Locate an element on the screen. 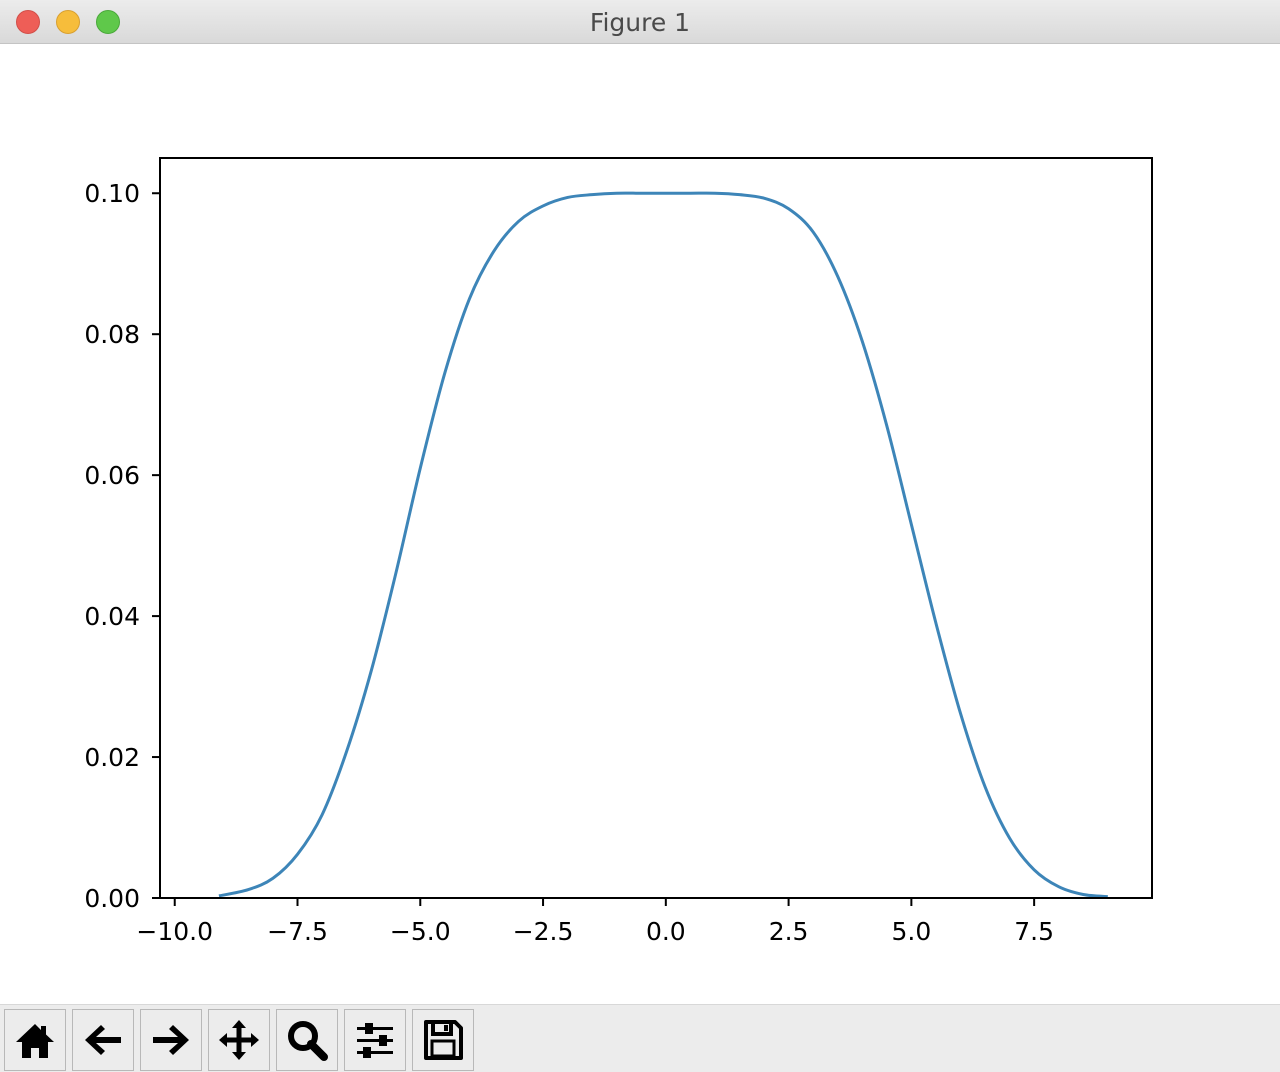 The image size is (1280, 1072). x-tick-label: 7.5 is located at coordinates (1034, 931).